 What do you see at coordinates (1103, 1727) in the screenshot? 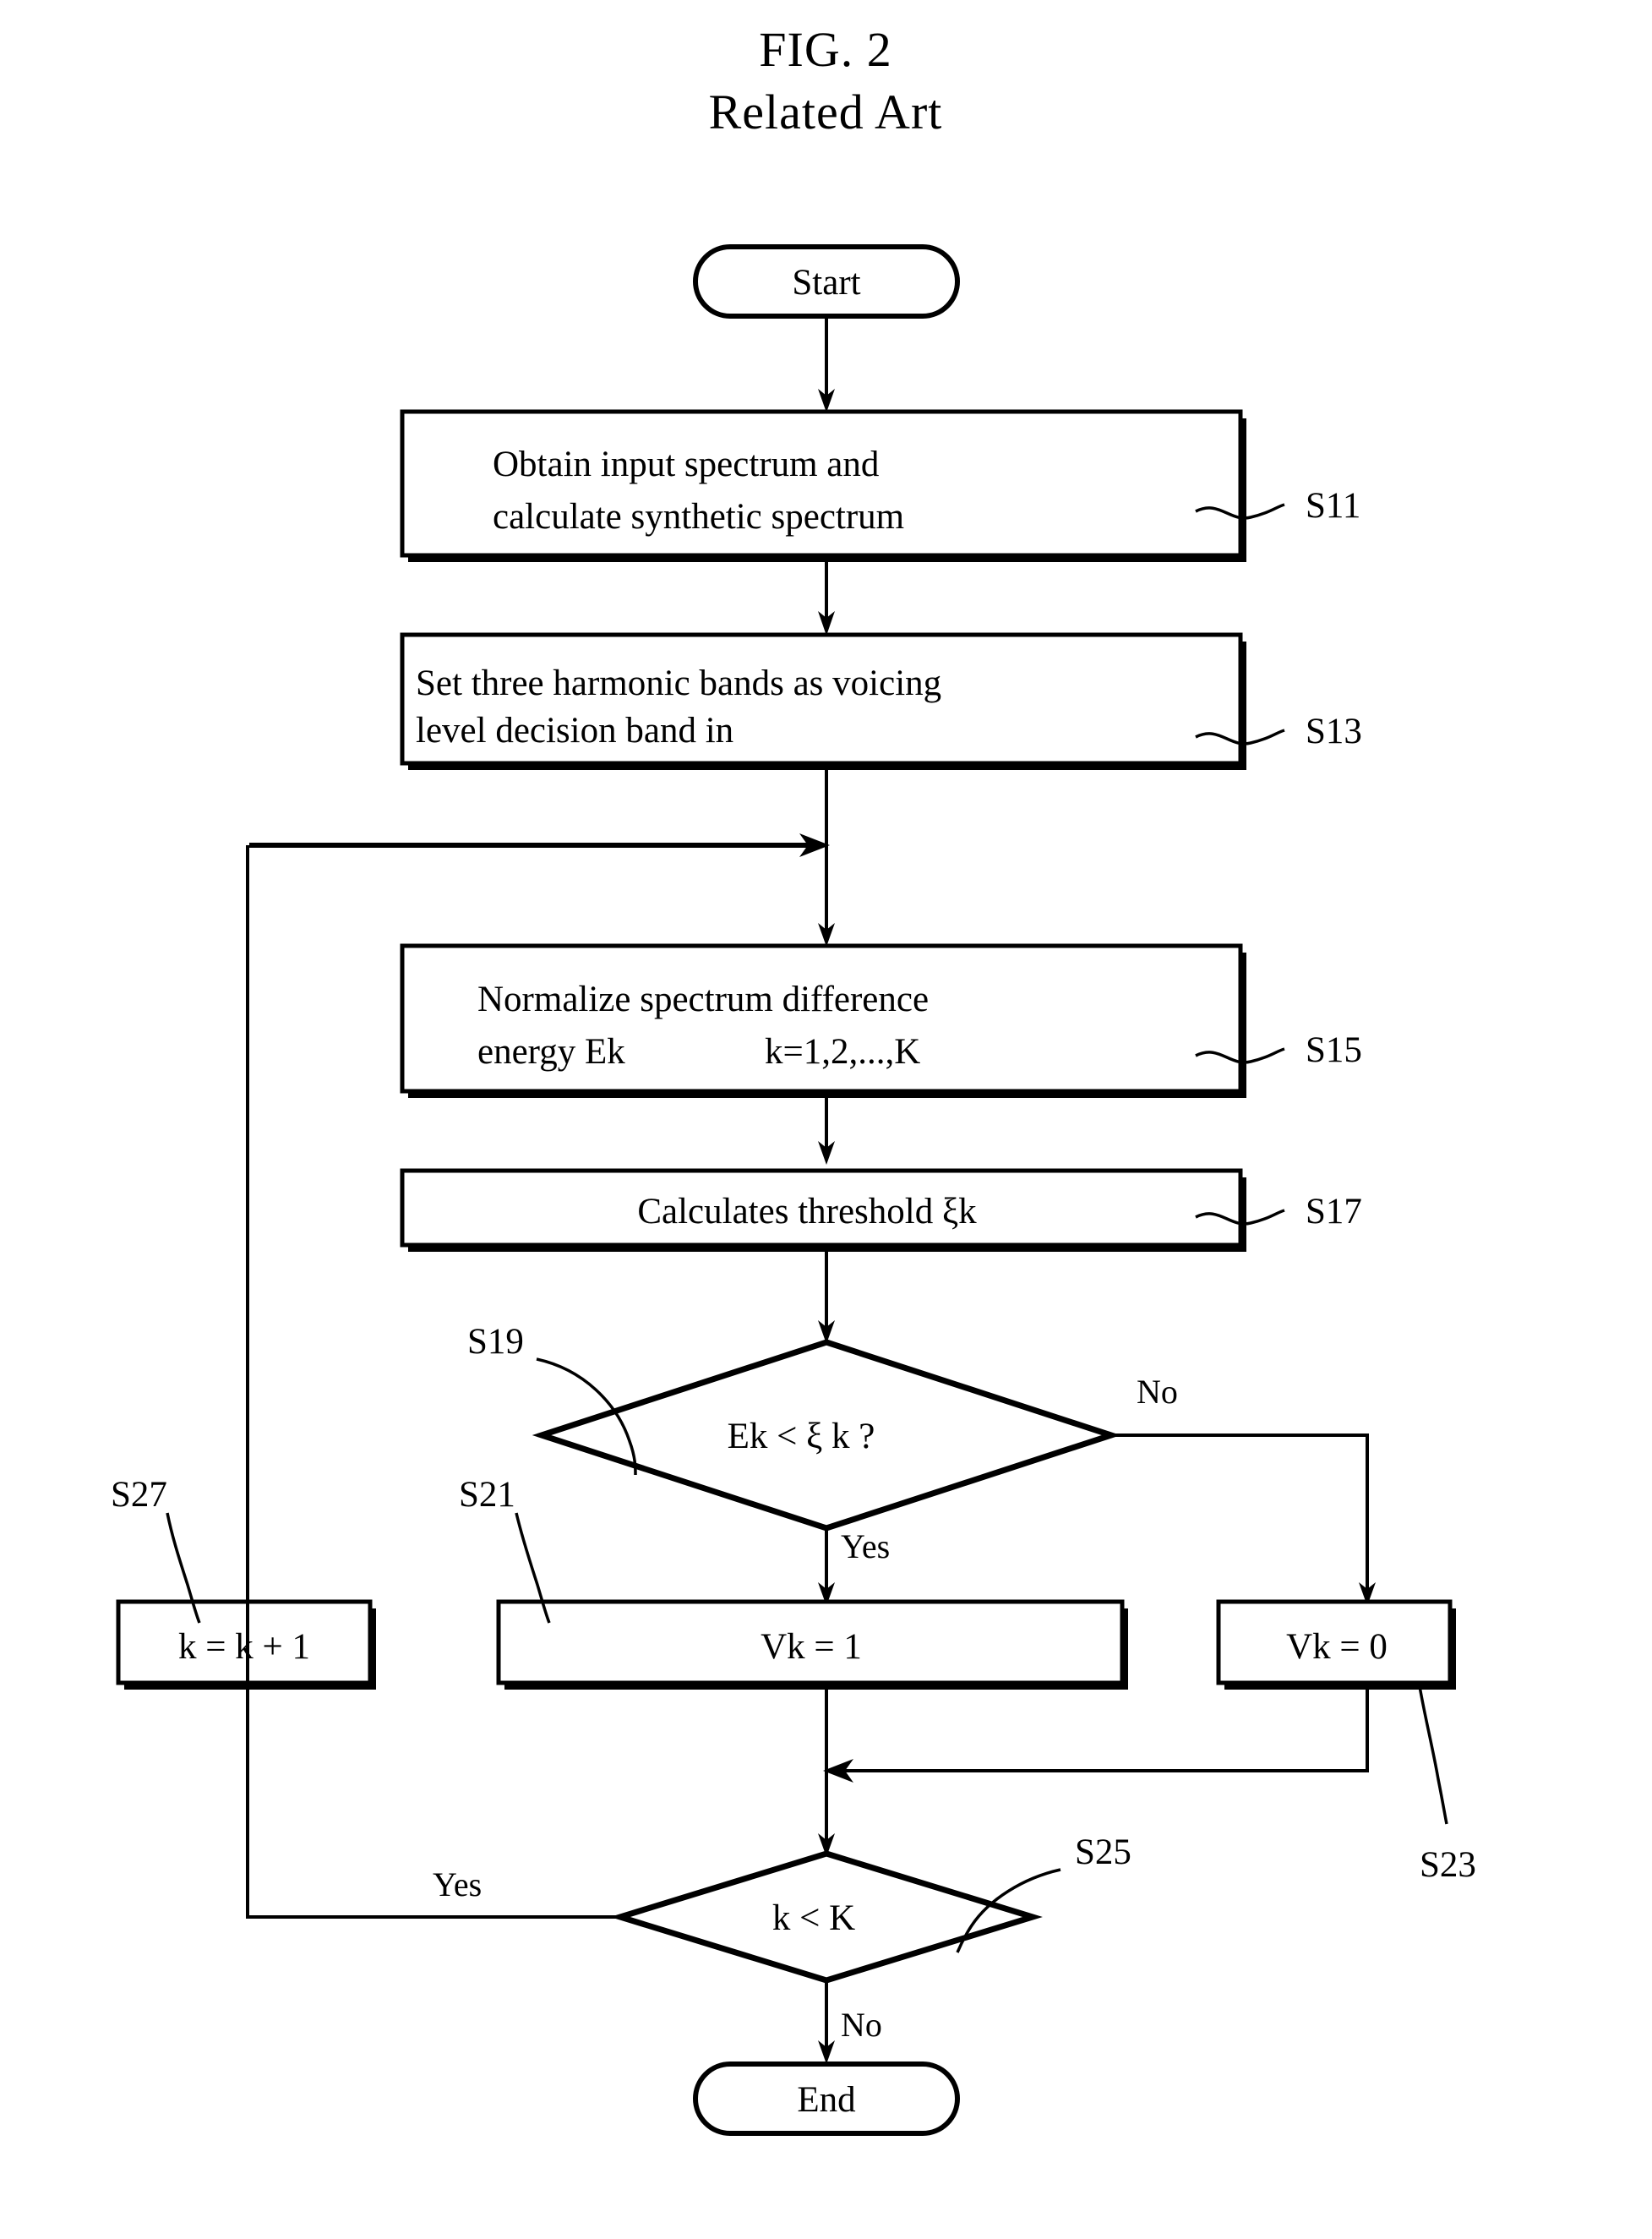
I see `edge-s23-merge` at bounding box center [1103, 1727].